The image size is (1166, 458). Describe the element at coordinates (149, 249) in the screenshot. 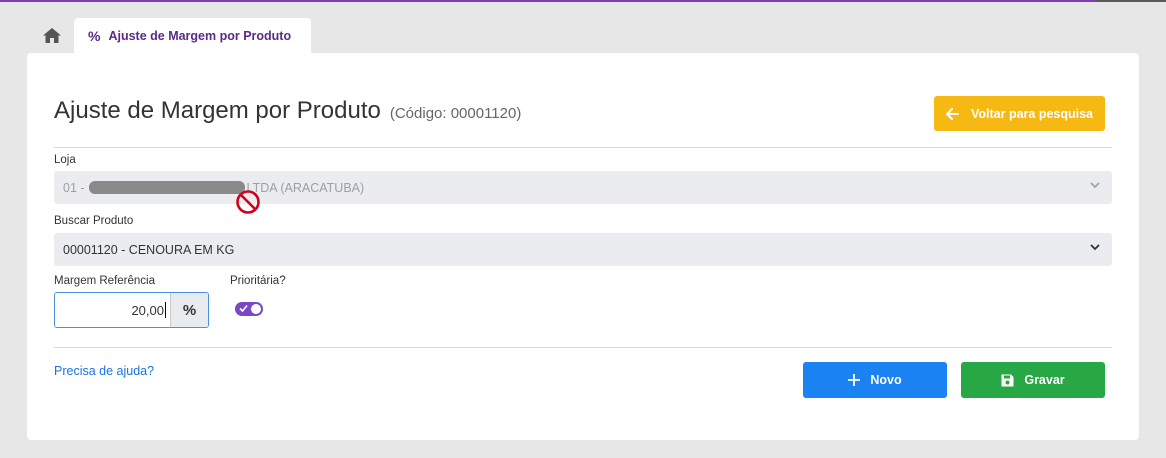

I see `produto-value: 00001120 - CENOURA EM KG` at that location.